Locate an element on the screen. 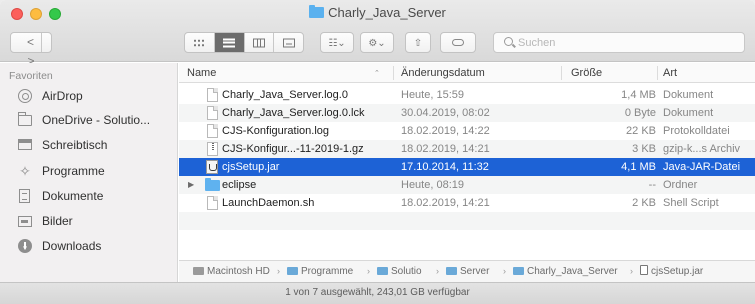 Image resolution: width=755 pixels, height=304 pixels. column-view-button is located at coordinates (260, 42).